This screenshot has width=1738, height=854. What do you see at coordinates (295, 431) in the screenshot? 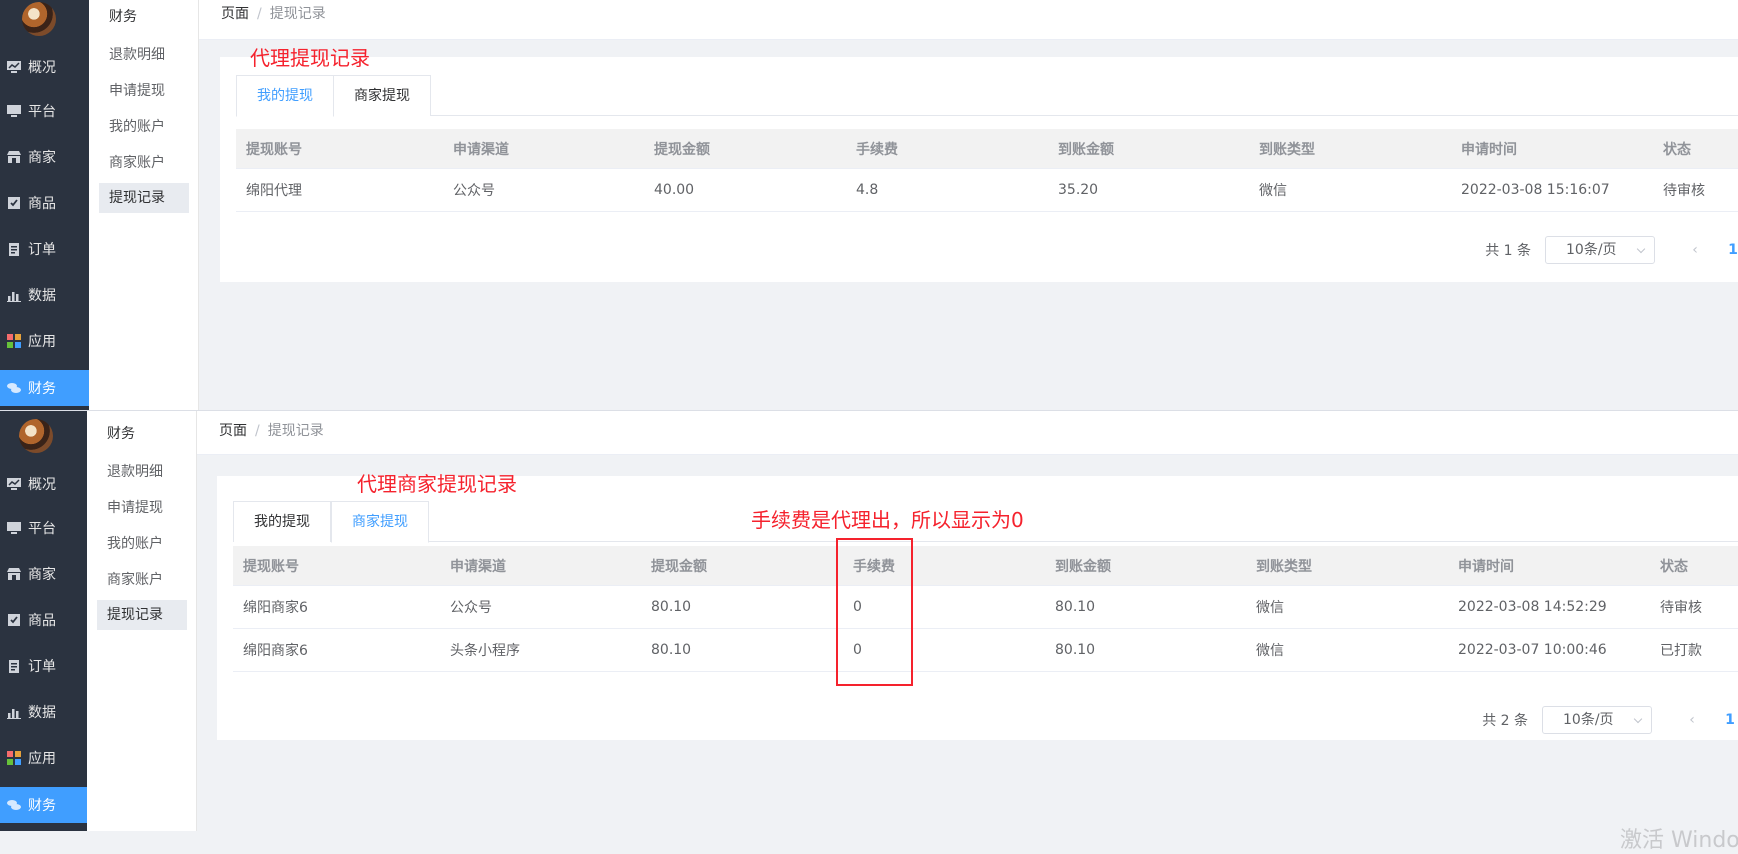
I see `breadcrumb-current: 提现记录` at bounding box center [295, 431].